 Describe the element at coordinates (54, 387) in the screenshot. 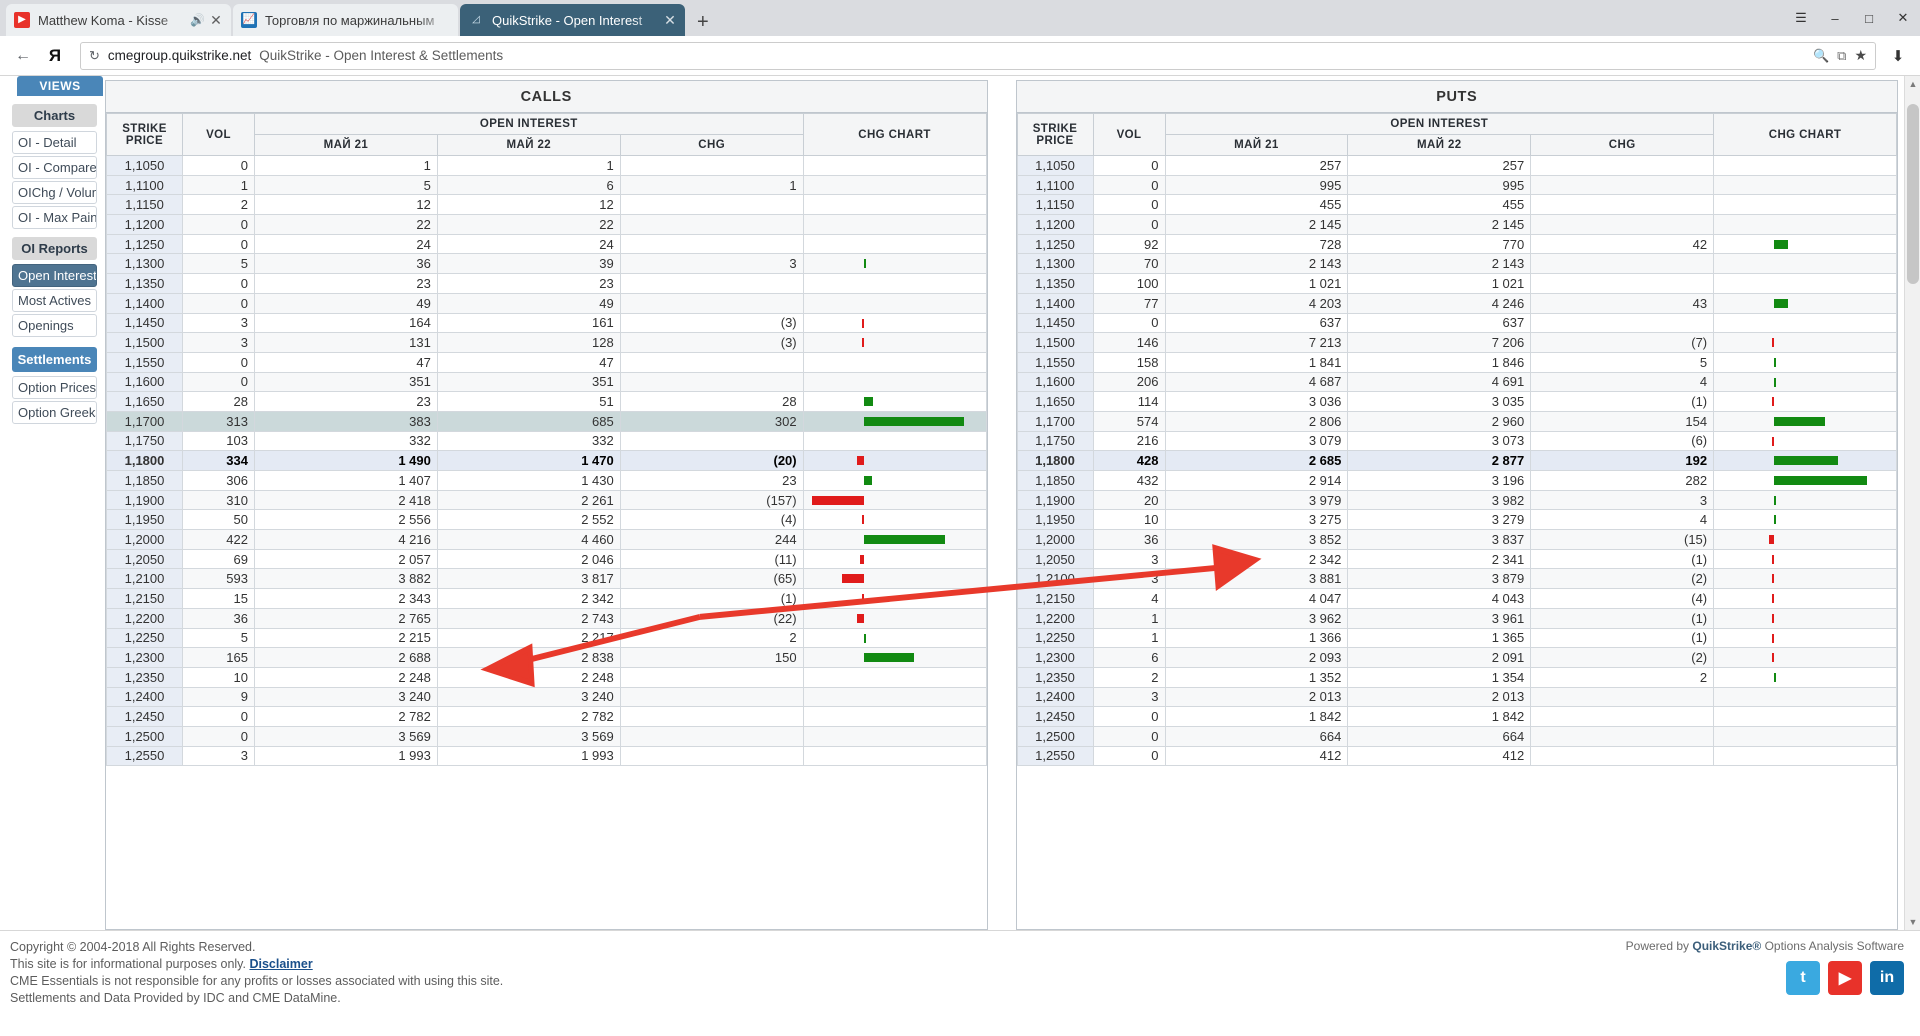

I see `sidebar-item-option-prices: Option Prices` at that location.